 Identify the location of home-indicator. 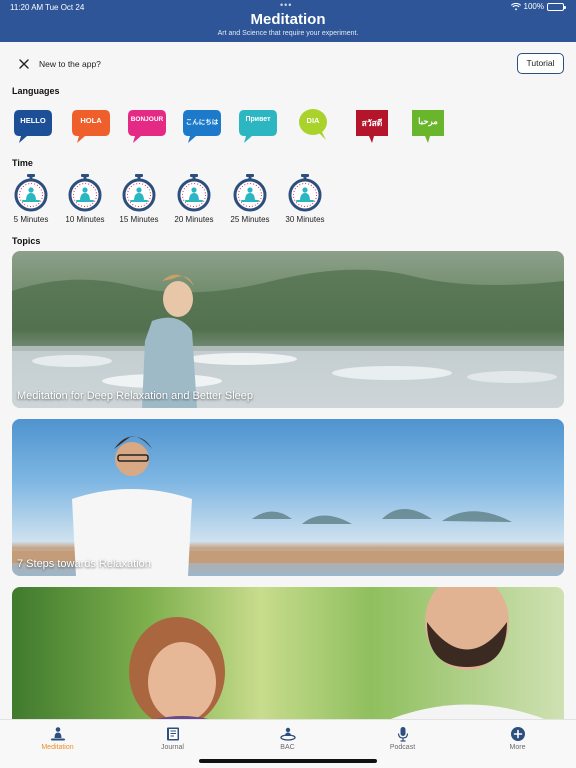
(288, 761).